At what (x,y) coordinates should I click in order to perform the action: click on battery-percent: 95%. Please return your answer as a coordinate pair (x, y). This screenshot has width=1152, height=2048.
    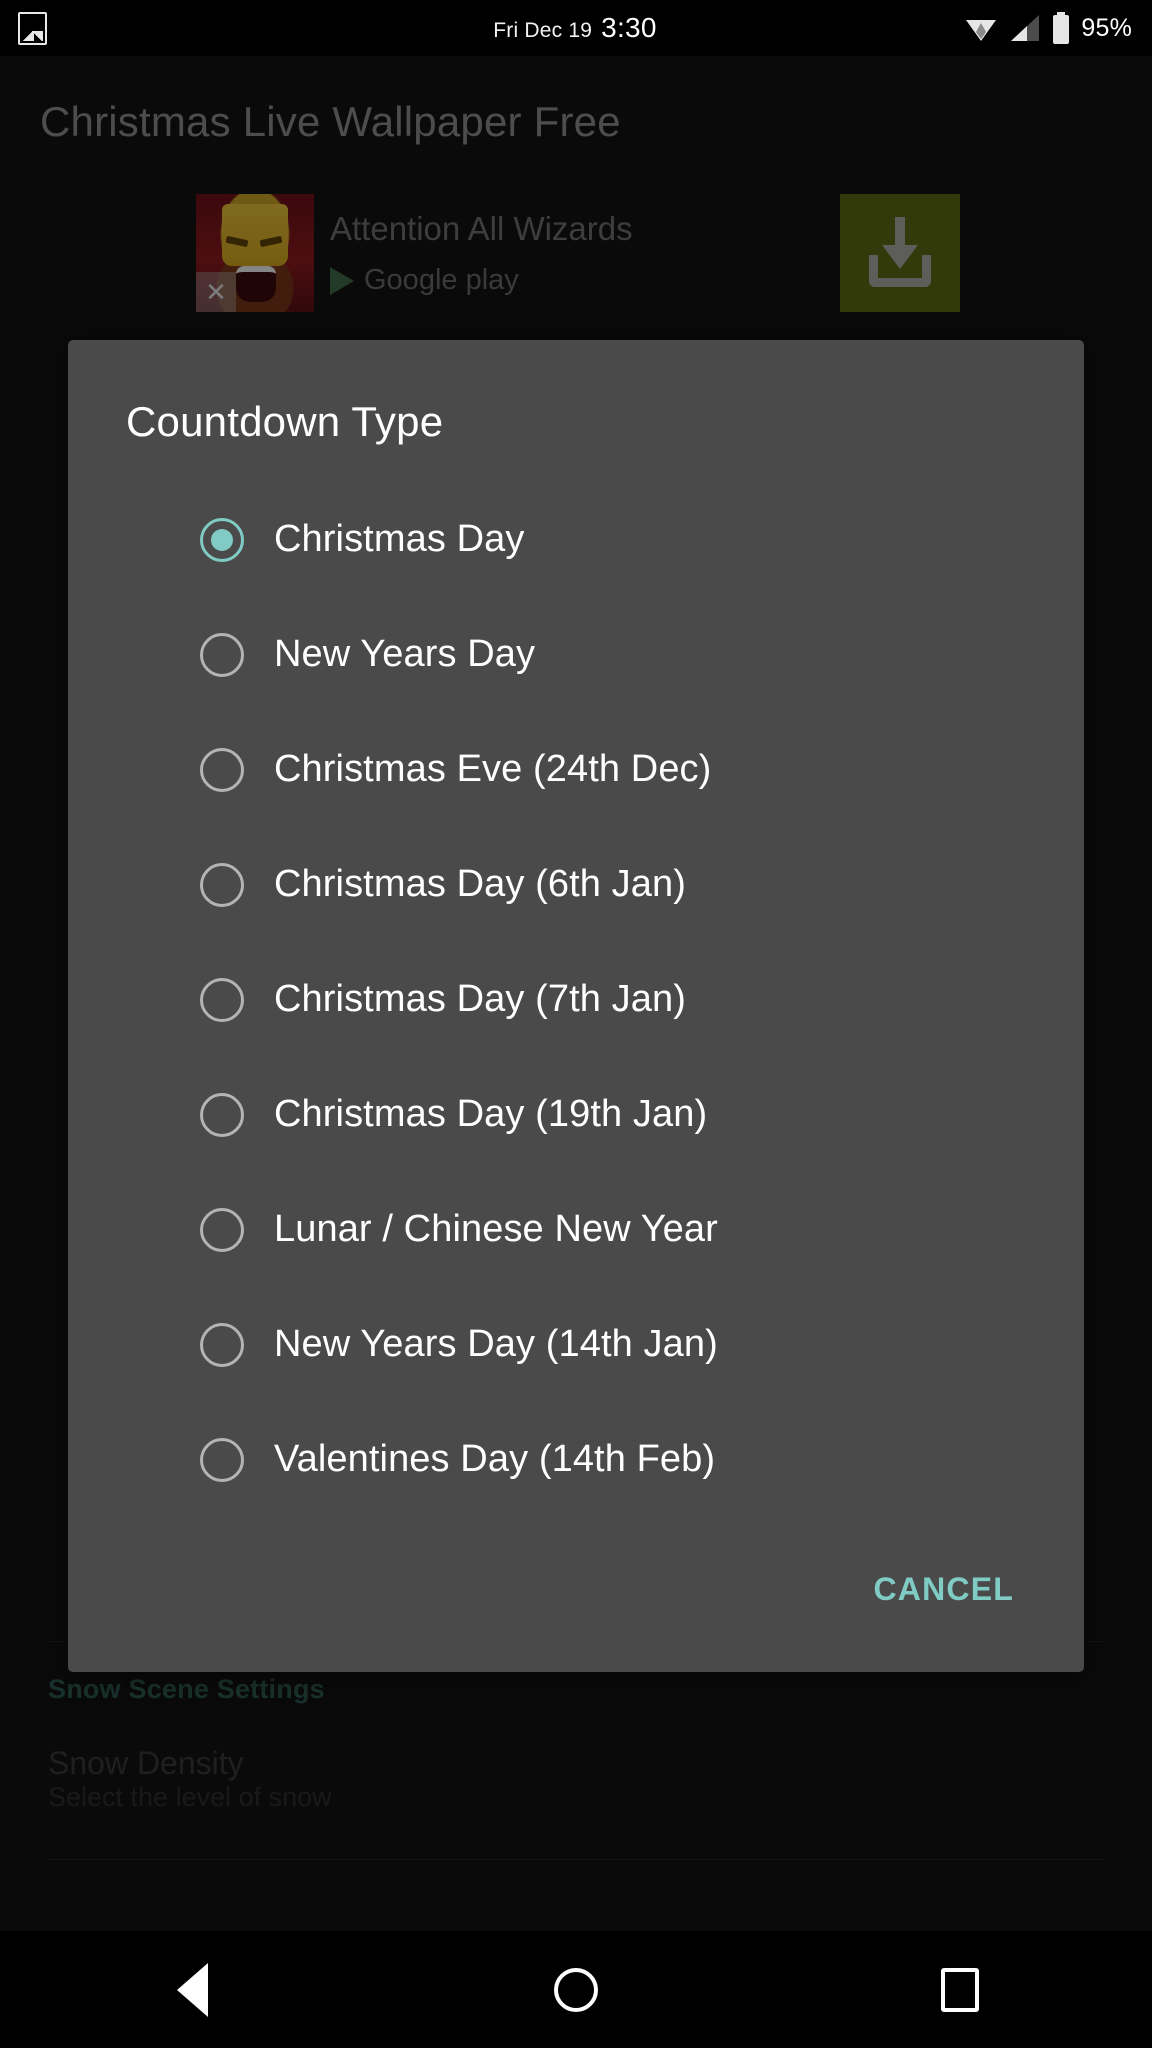
    Looking at the image, I should click on (1106, 27).